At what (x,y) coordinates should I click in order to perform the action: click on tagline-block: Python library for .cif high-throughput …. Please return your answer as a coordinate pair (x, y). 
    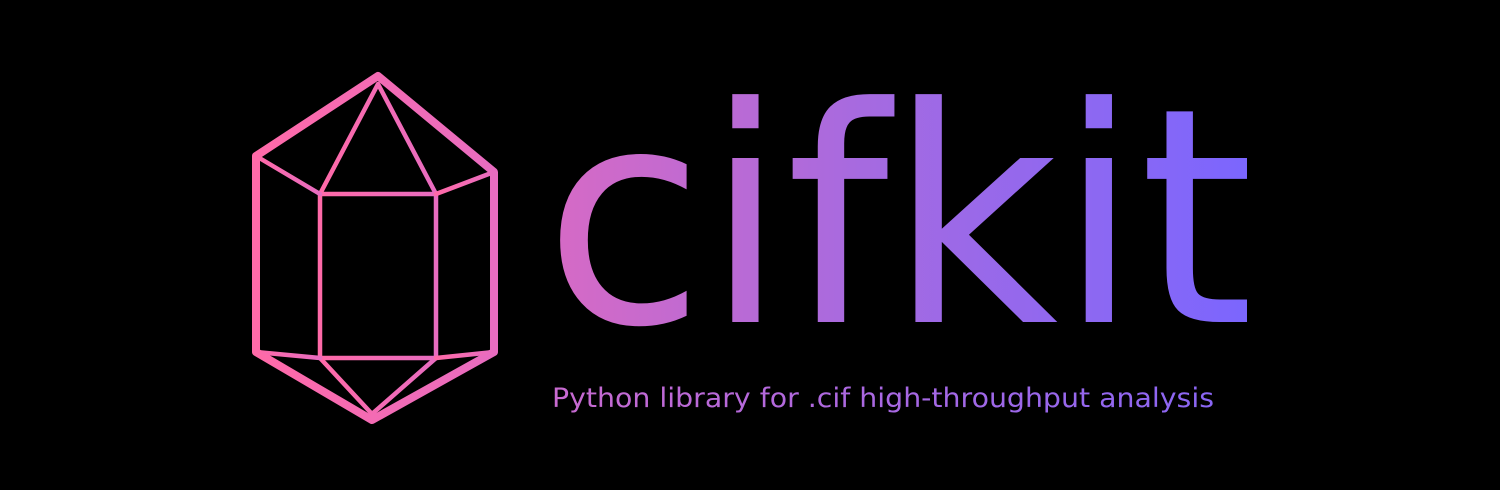
    Looking at the image, I should click on (892, 400).